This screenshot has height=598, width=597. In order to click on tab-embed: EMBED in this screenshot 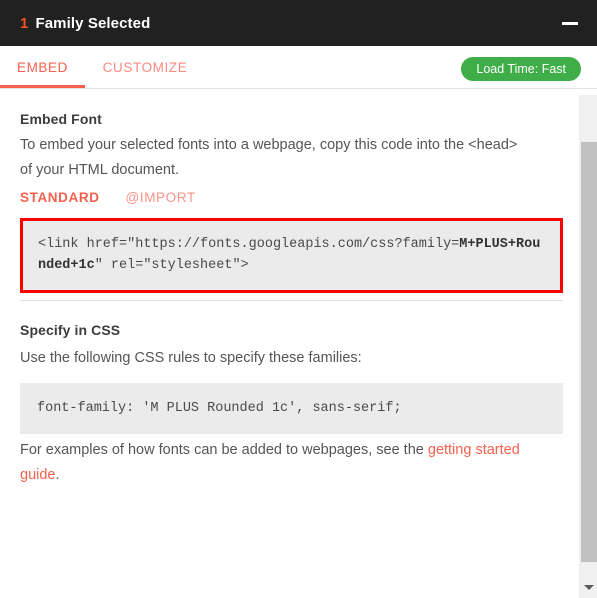, I will do `click(42, 67)`.